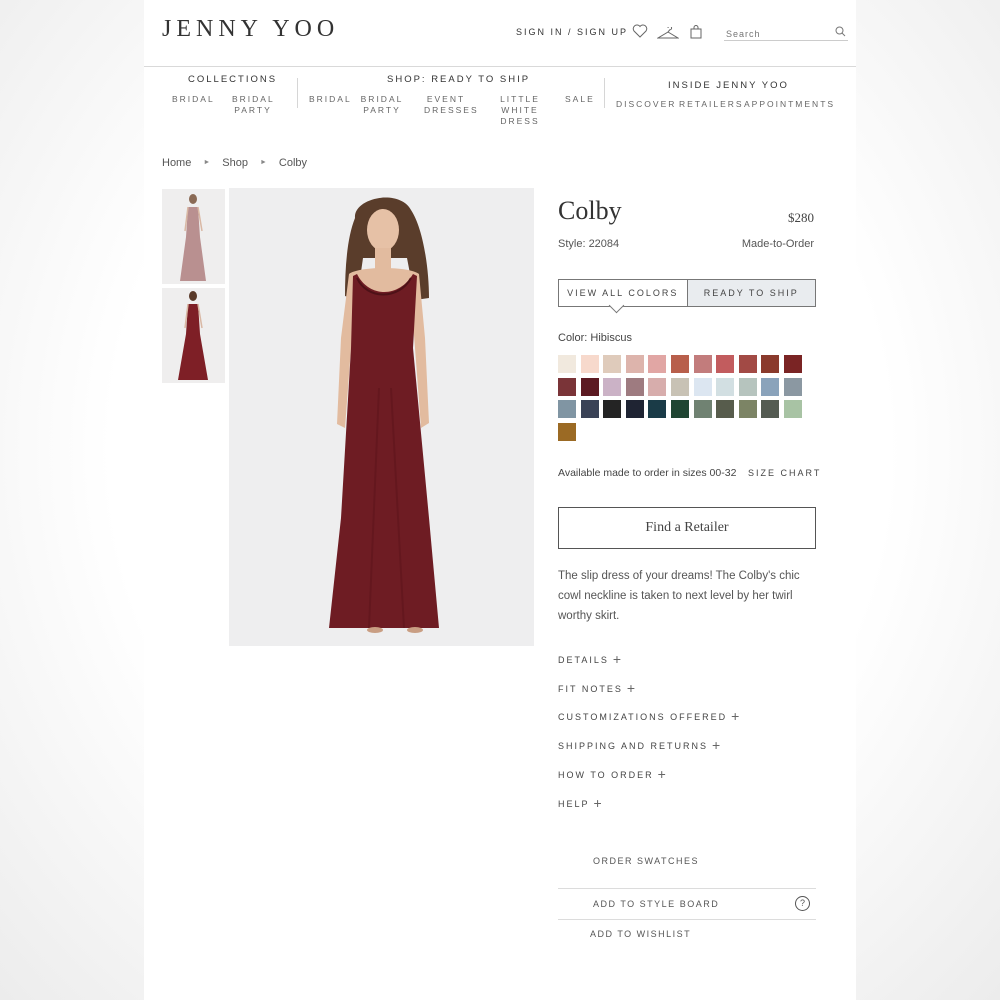  Describe the element at coordinates (728, 85) in the screenshot. I see `nav-inside-title: INSIDE JENNY YOO` at that location.